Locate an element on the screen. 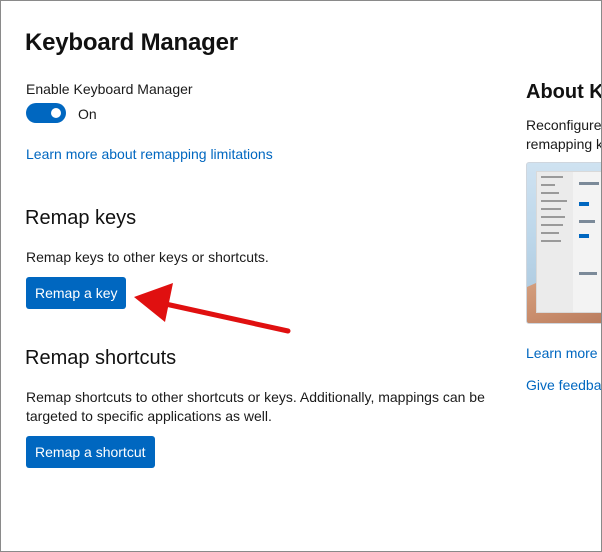  annotation-arrow-shaft is located at coordinates (224, 317).